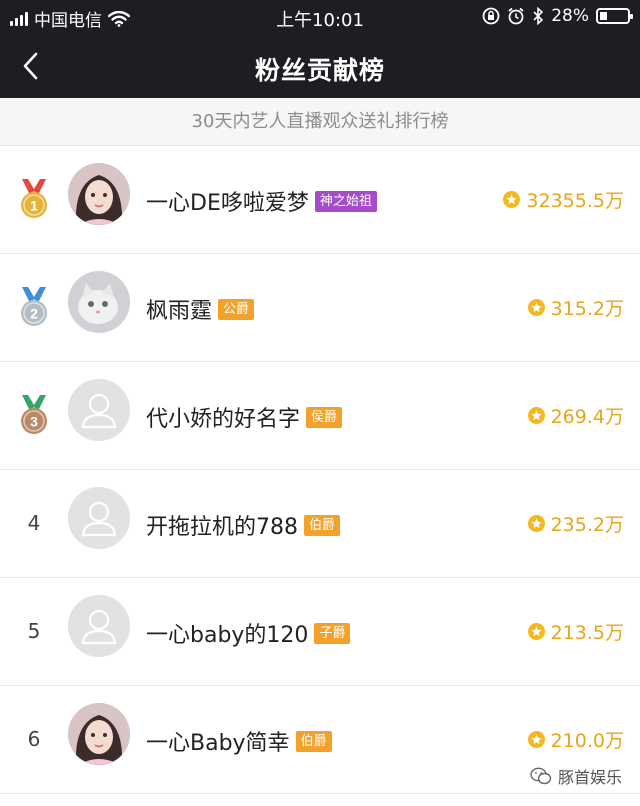  Describe the element at coordinates (587, 417) in the screenshot. I see `score-value: 269.4万` at that location.